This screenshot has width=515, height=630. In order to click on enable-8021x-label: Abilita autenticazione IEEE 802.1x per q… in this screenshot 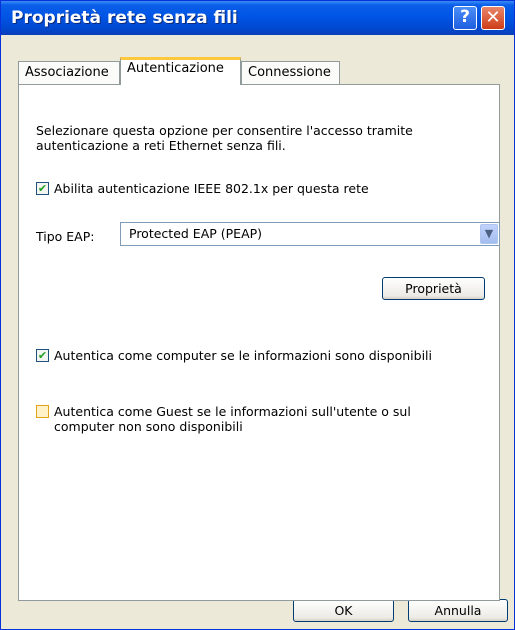, I will do `click(211, 188)`.